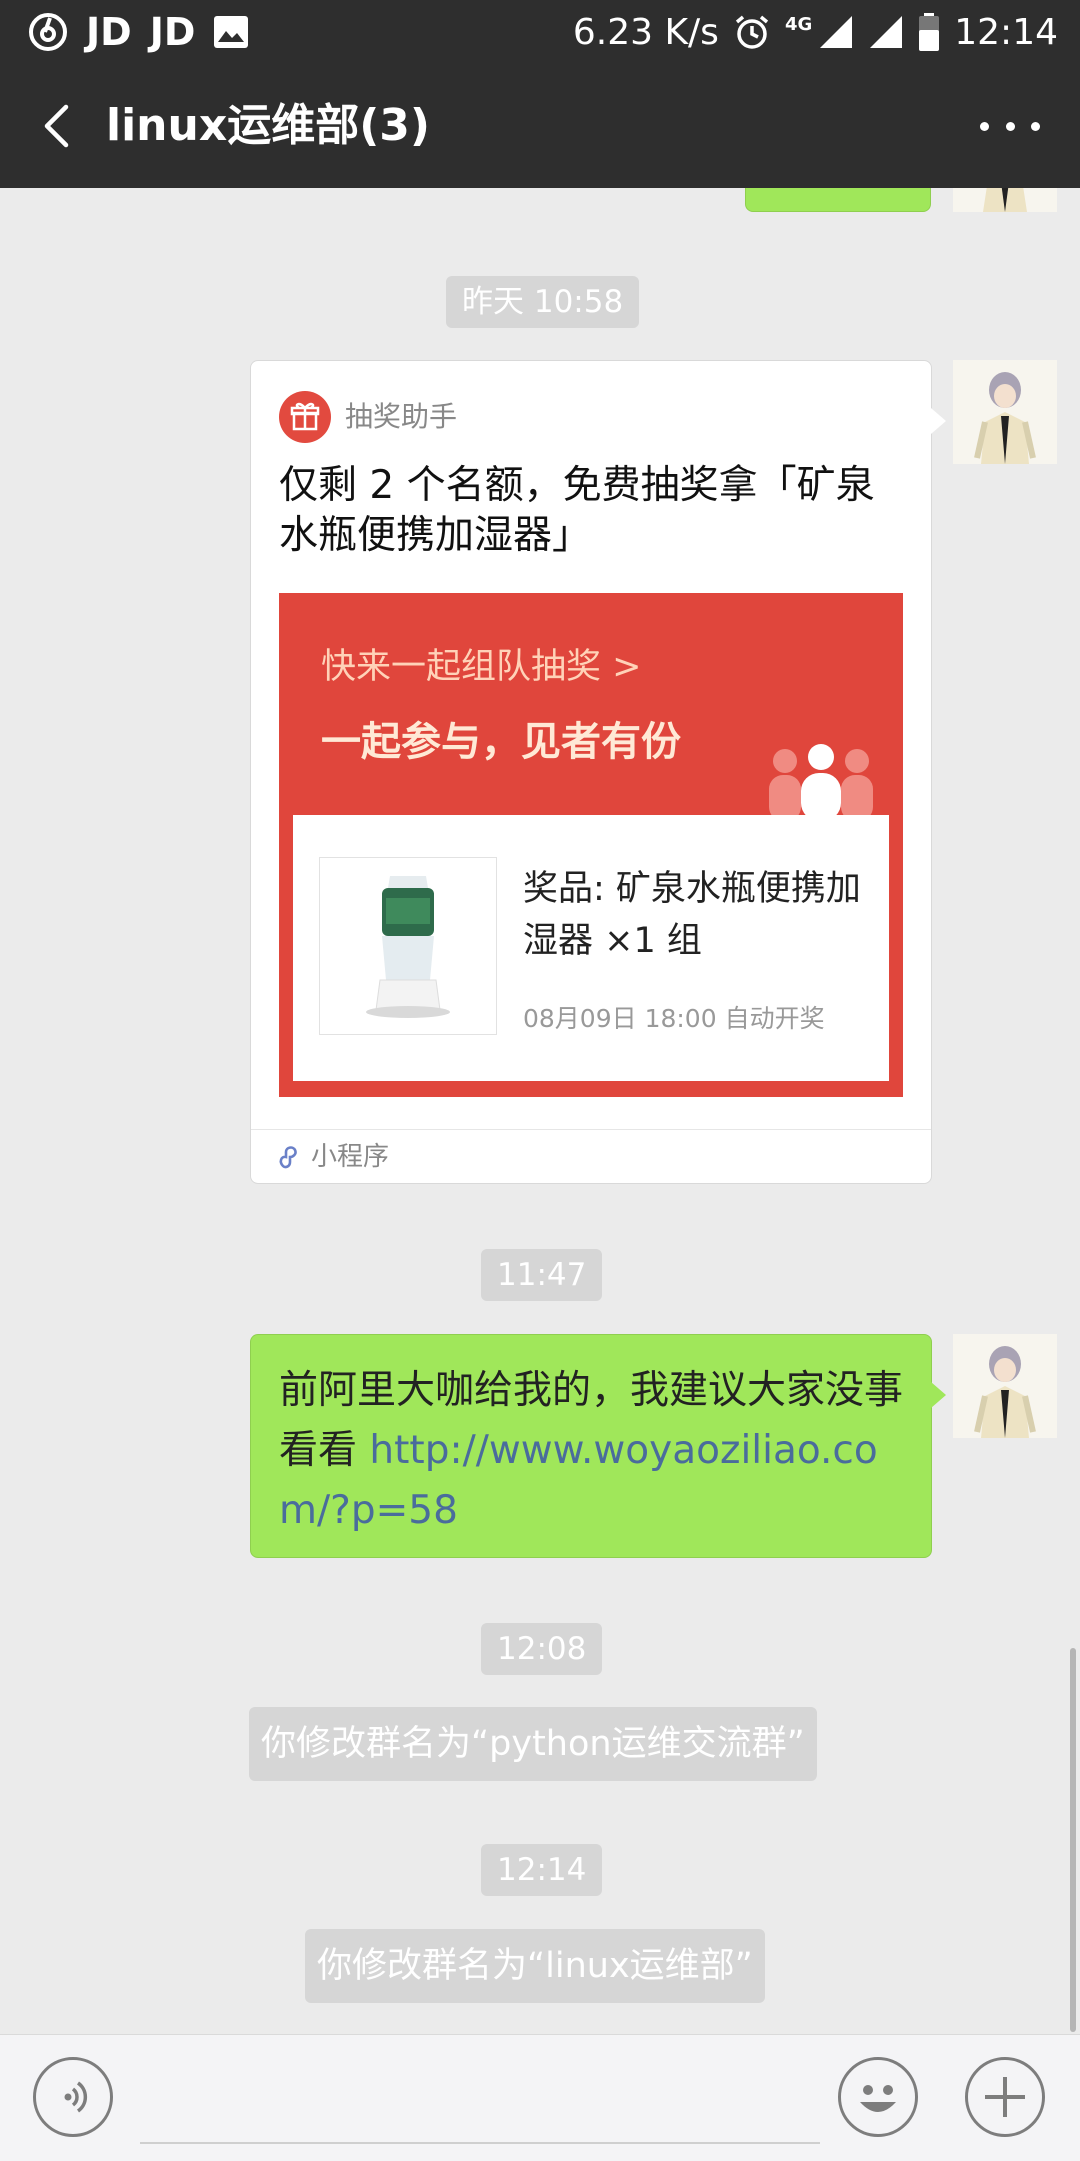 The height and width of the screenshot is (2161, 1080). What do you see at coordinates (1006, 32) in the screenshot?
I see `clock: 12:14` at bounding box center [1006, 32].